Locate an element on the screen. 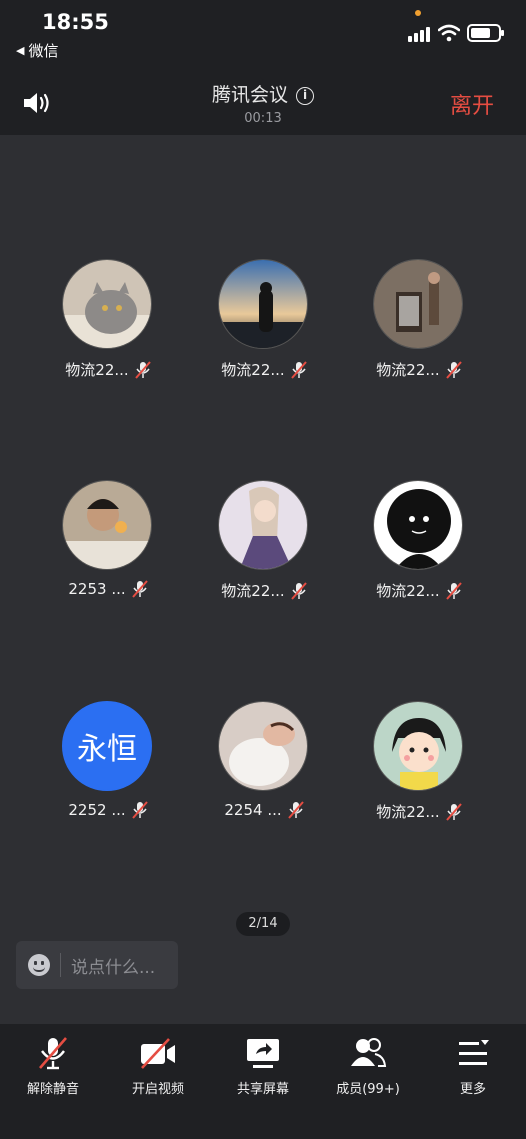  info-icon: i is located at coordinates (305, 96).